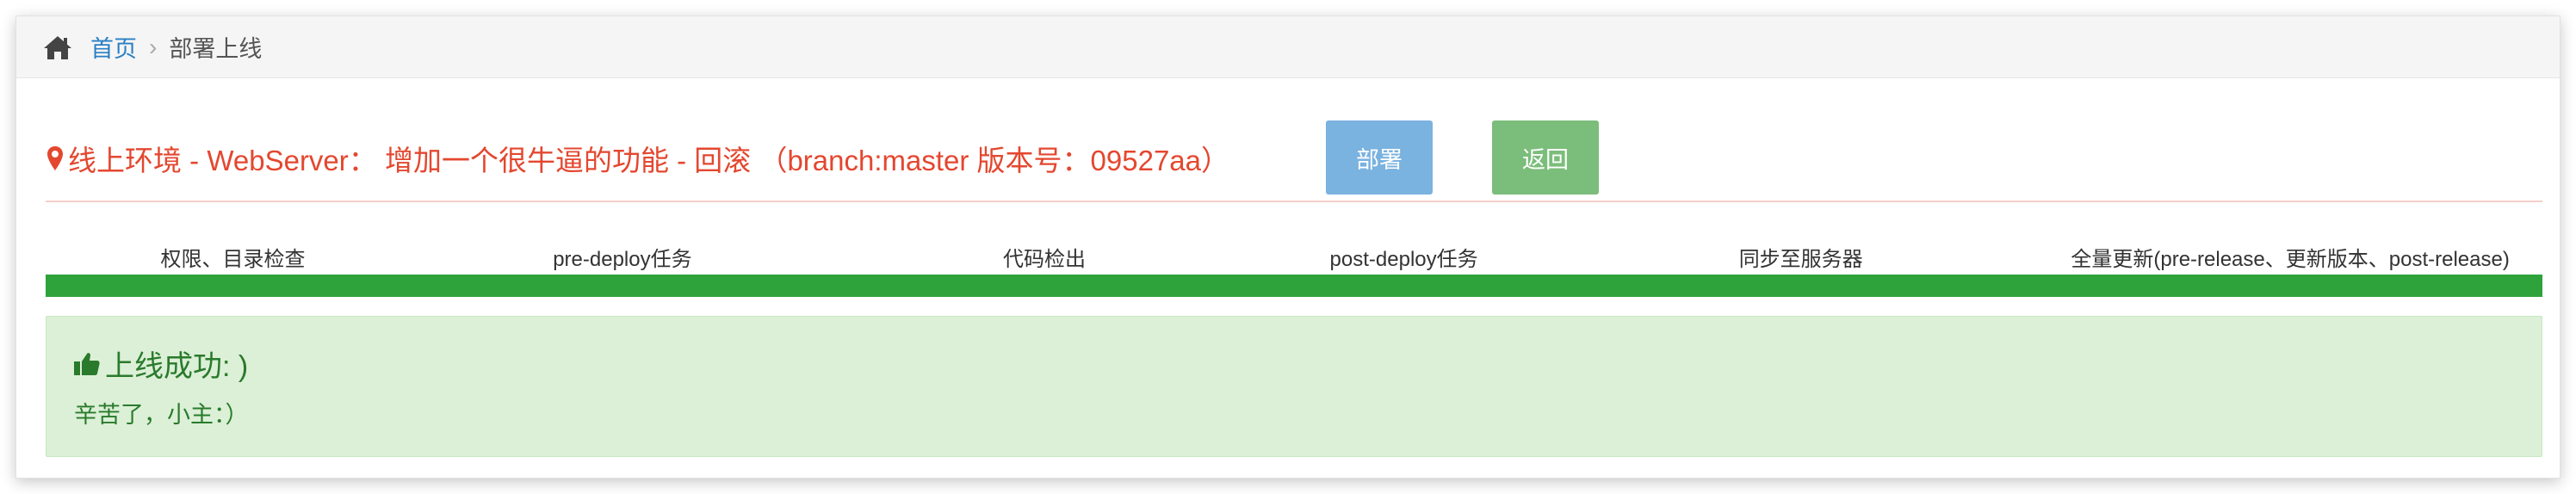  I want to click on breadcrumb-home-link: 首页, so click(114, 47).